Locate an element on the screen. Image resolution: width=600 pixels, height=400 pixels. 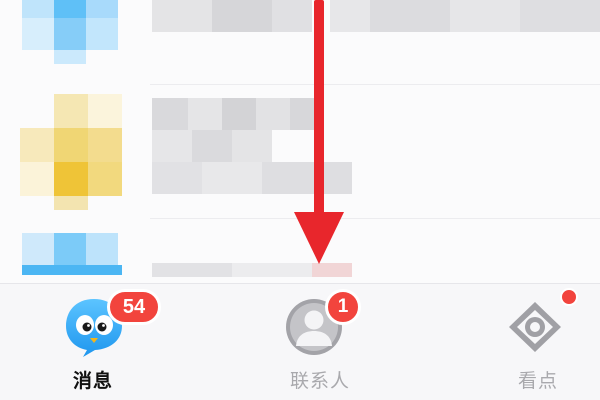
eye-icon is located at coordinates (535, 327).